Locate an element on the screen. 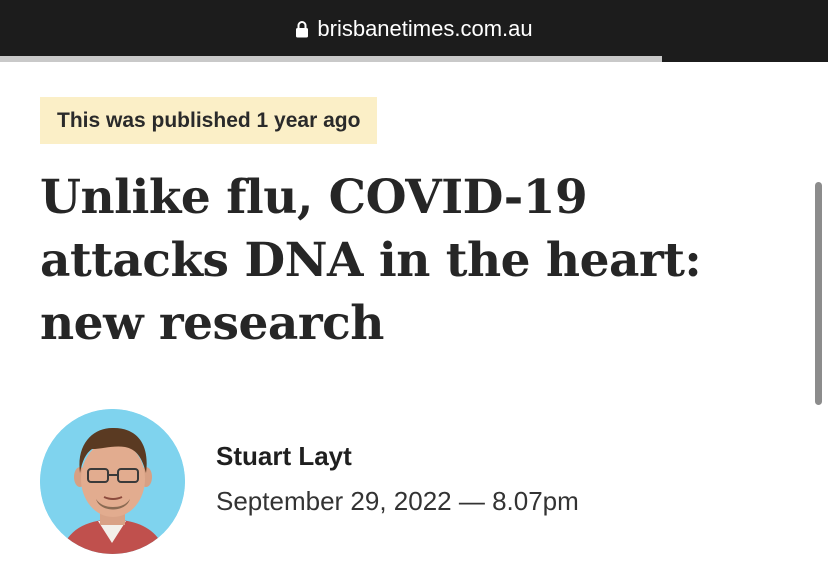 The height and width of the screenshot is (584, 828). scrollbar-thumb is located at coordinates (818, 293).